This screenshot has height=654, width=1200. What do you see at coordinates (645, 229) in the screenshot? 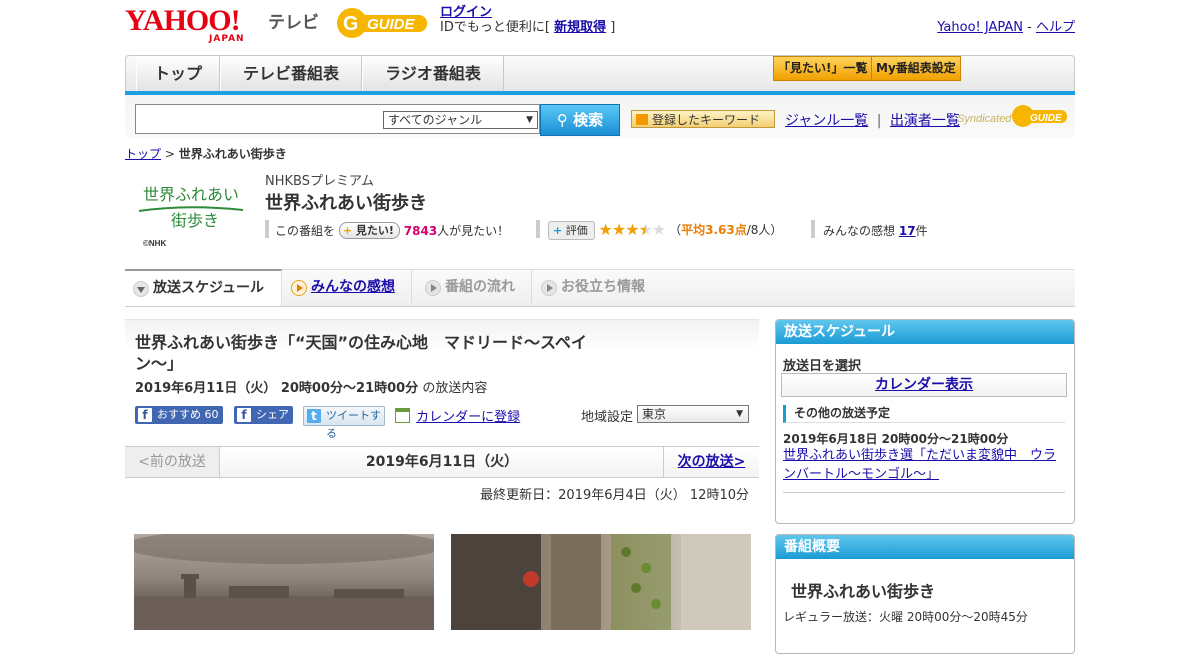
I see `half-star-icon: ★` at bounding box center [645, 229].